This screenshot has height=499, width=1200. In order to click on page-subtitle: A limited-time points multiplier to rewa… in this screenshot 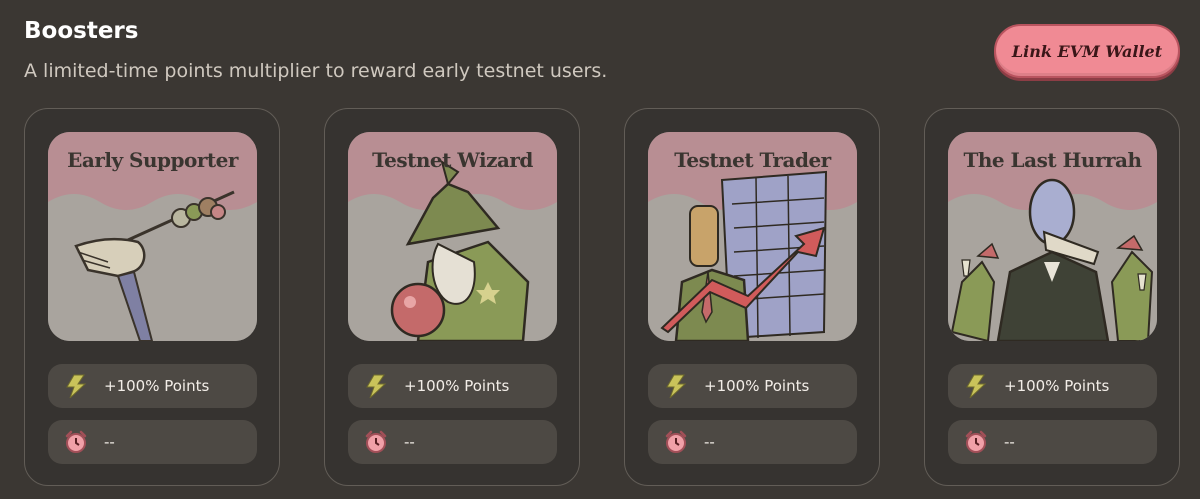, I will do `click(316, 71)`.